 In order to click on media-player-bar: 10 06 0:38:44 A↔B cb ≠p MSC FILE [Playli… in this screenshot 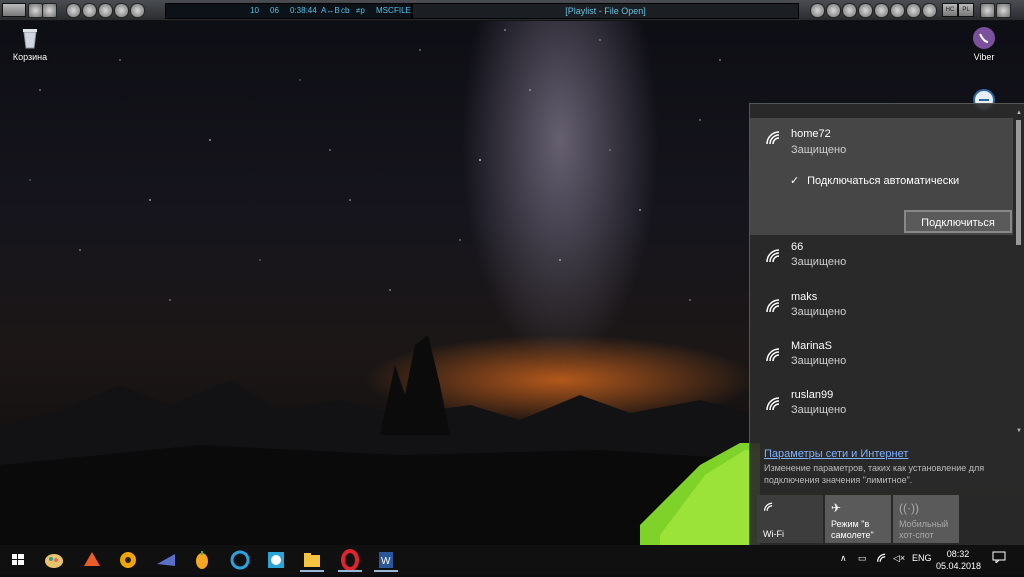, I will do `click(512, 10)`.